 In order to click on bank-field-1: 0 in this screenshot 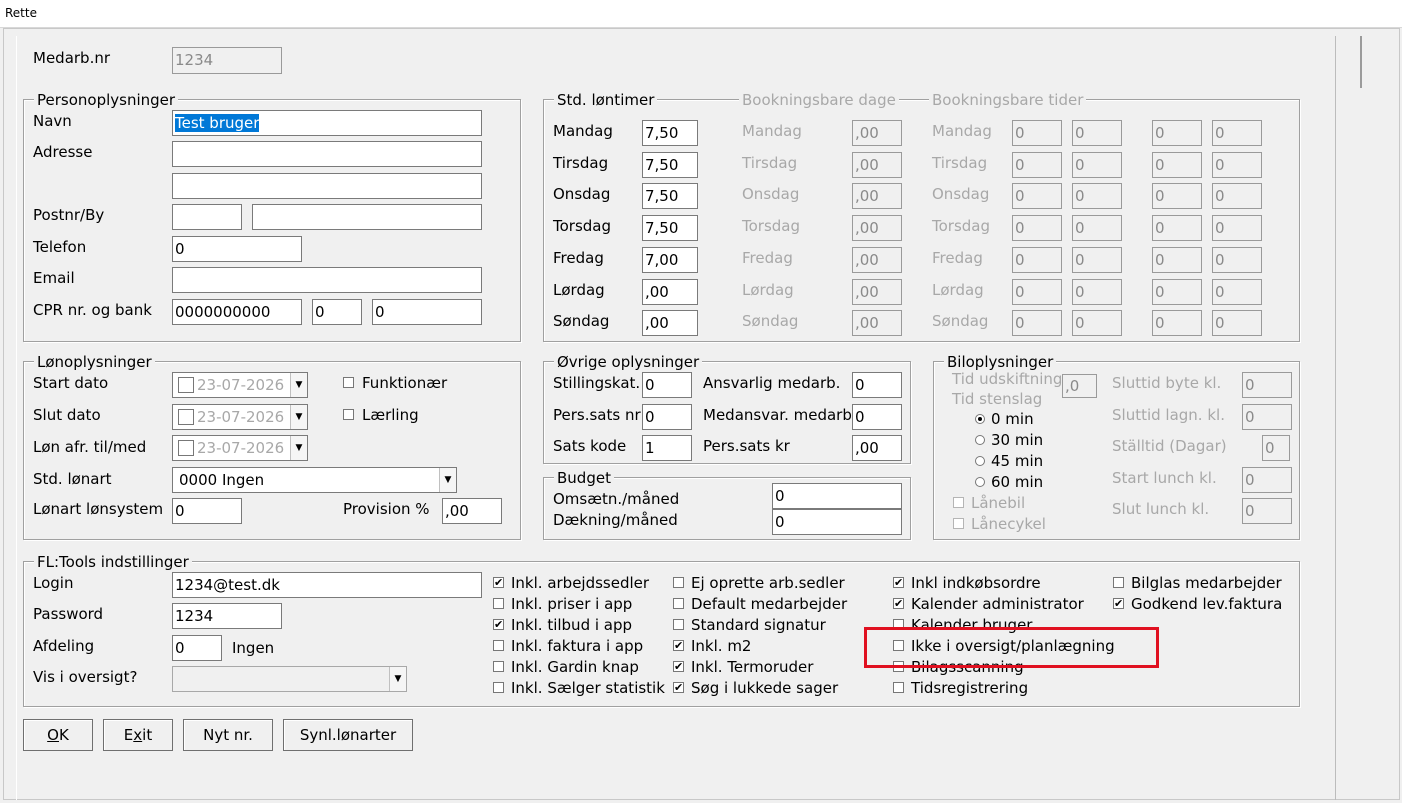, I will do `click(337, 312)`.